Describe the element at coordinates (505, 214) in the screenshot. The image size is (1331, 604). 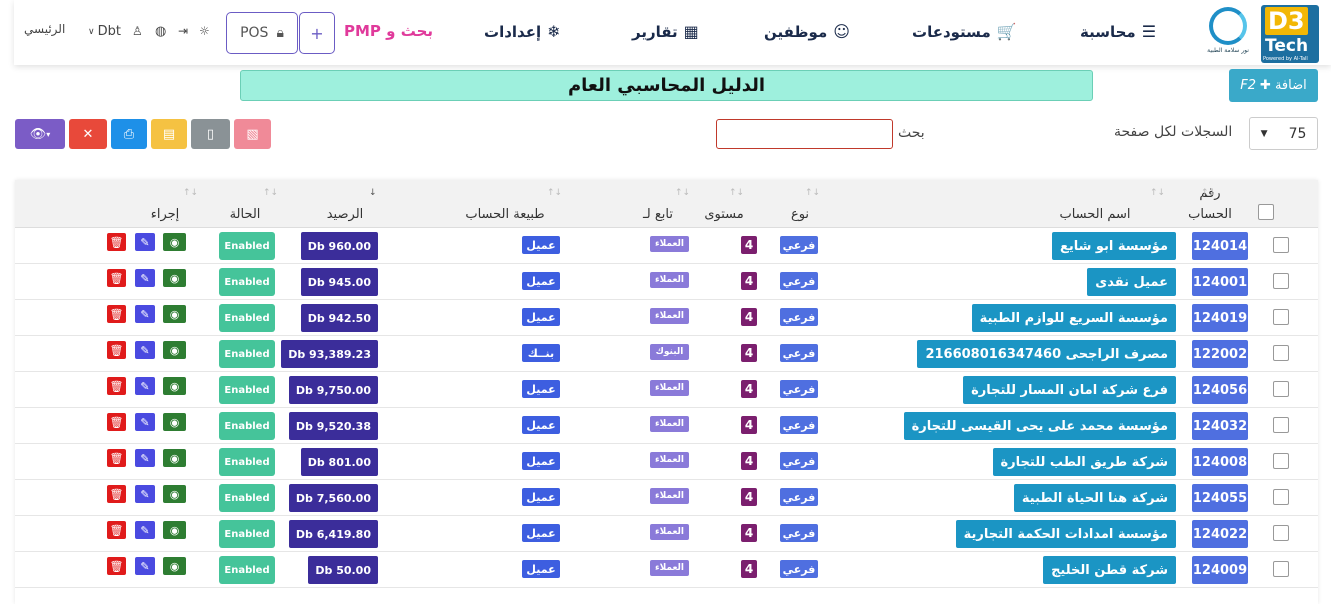
I see `header-nature: طبيعة الحساب` at that location.